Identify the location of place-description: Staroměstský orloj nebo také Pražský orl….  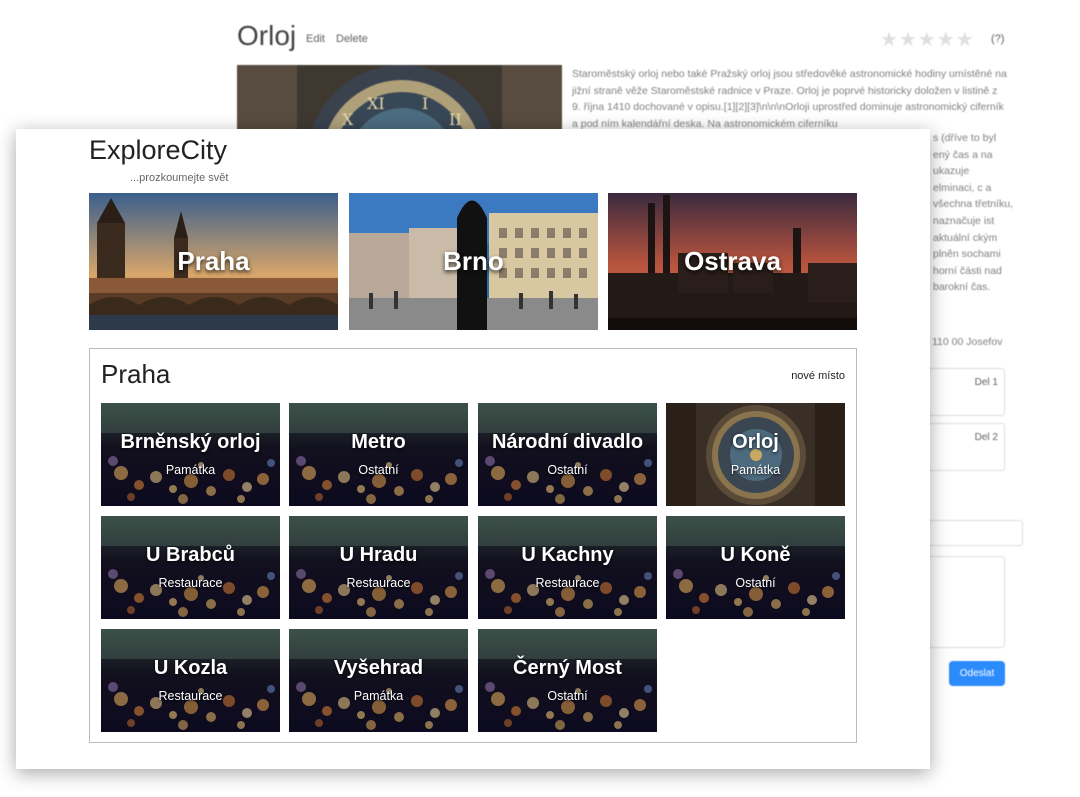
(789, 99).